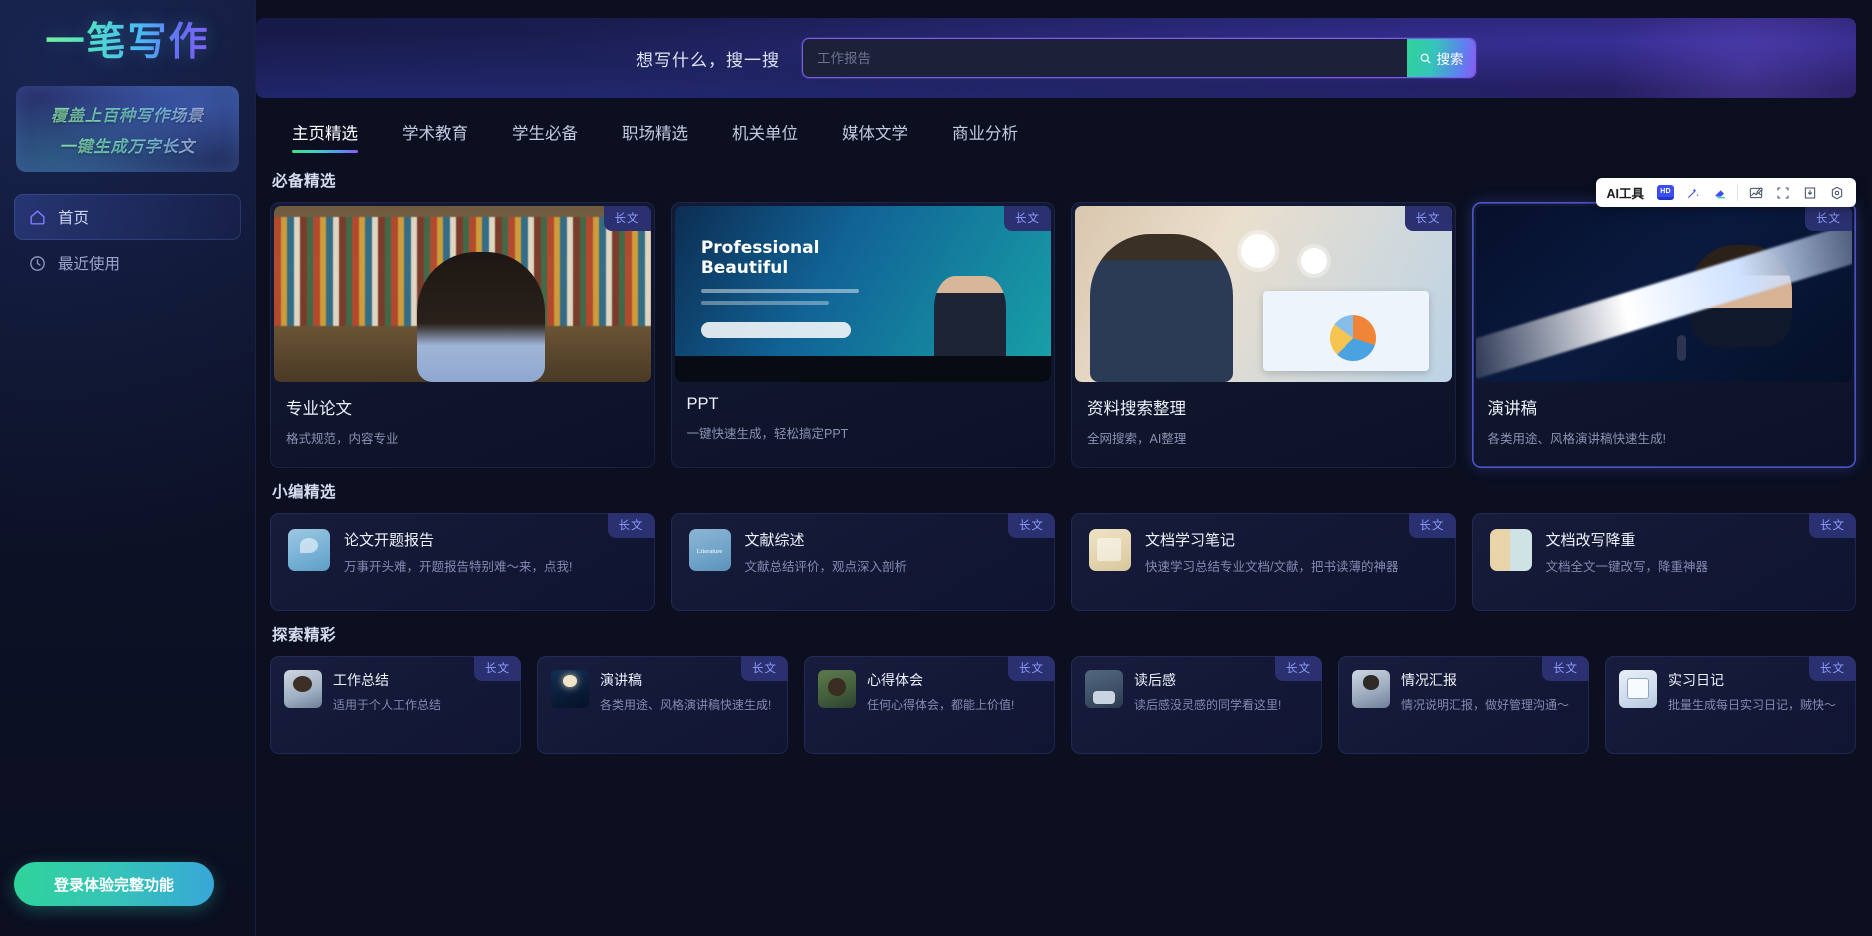  Describe the element at coordinates (1512, 409) in the screenshot. I see `feature-card-title: 演讲稿` at that location.